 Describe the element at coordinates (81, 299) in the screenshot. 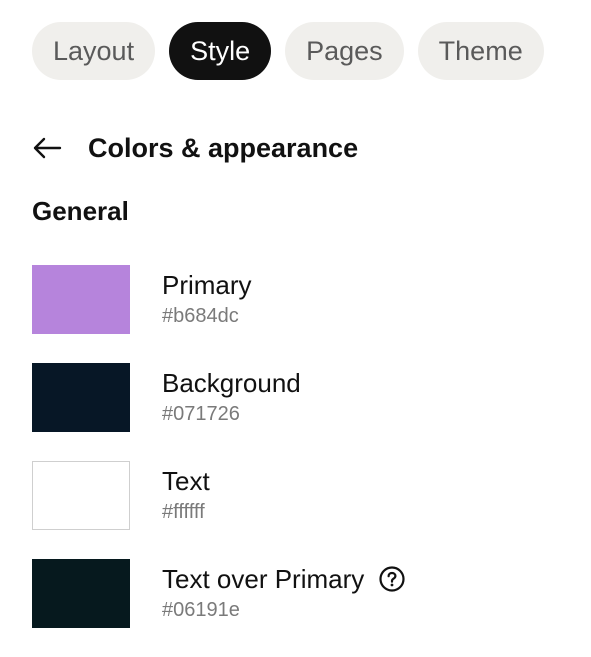

I see `color-swatch-primary` at that location.